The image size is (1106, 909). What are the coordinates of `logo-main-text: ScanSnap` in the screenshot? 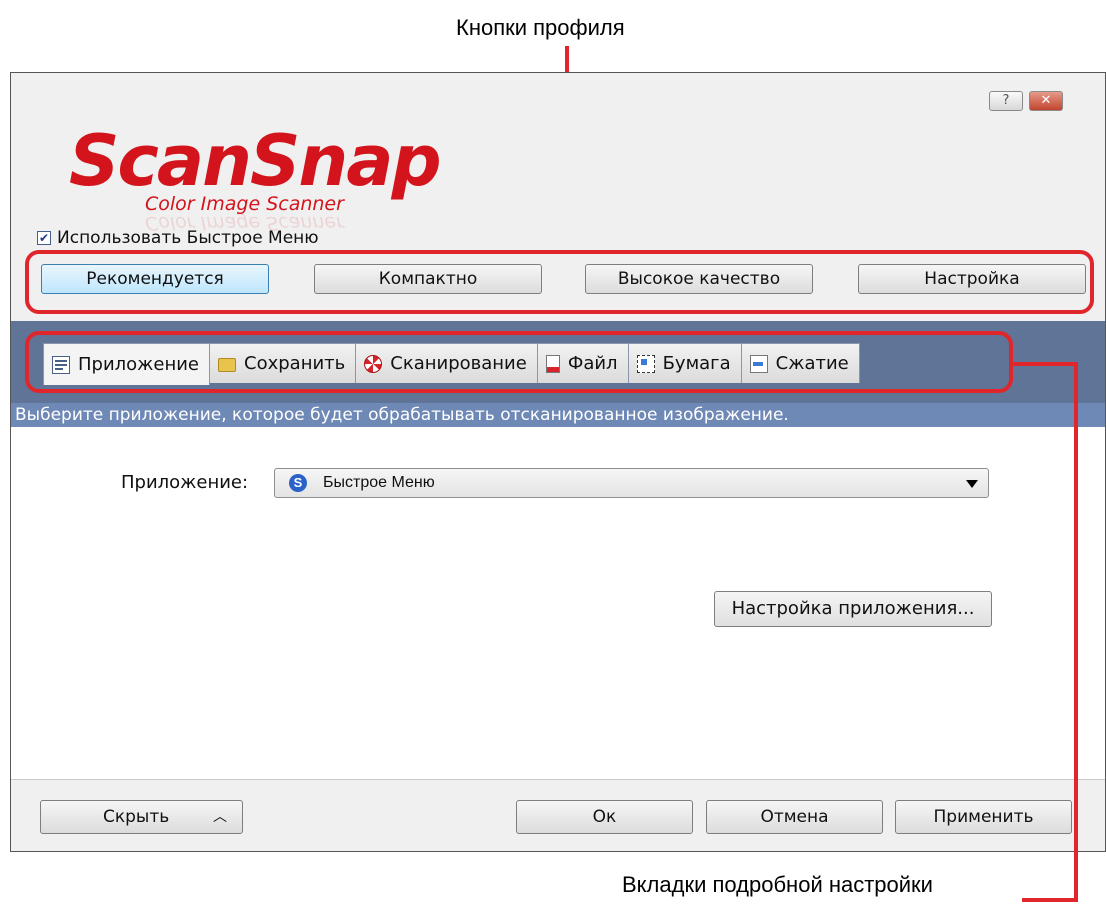 It's located at (255, 161).